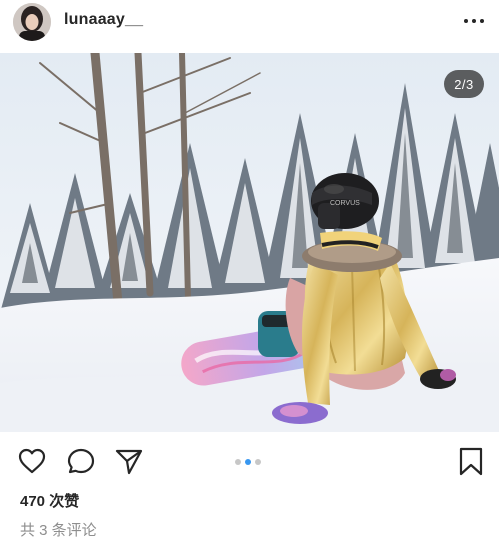 The height and width of the screenshot is (547, 499). I want to click on carousel-dot-active, so click(248, 462).